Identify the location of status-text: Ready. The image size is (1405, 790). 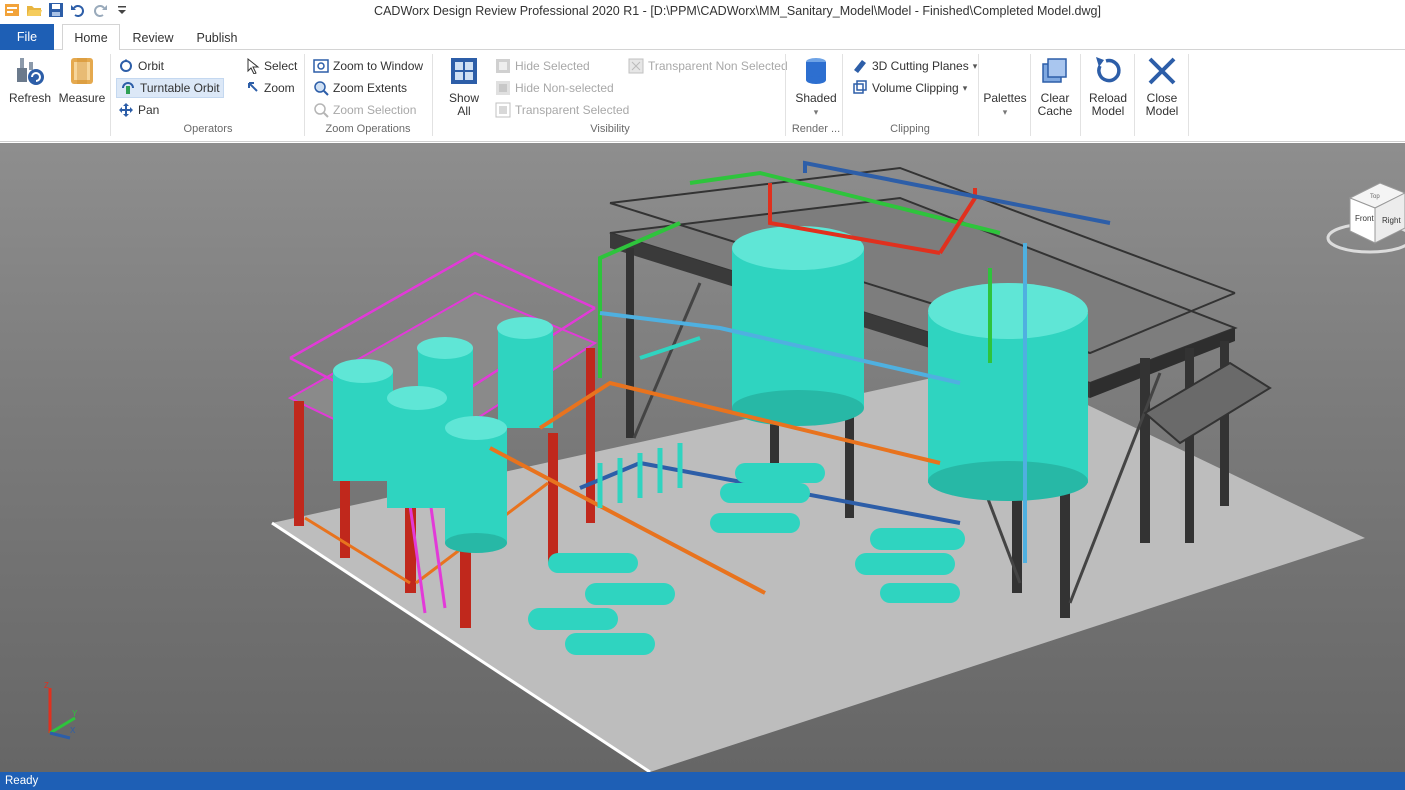
(22, 781).